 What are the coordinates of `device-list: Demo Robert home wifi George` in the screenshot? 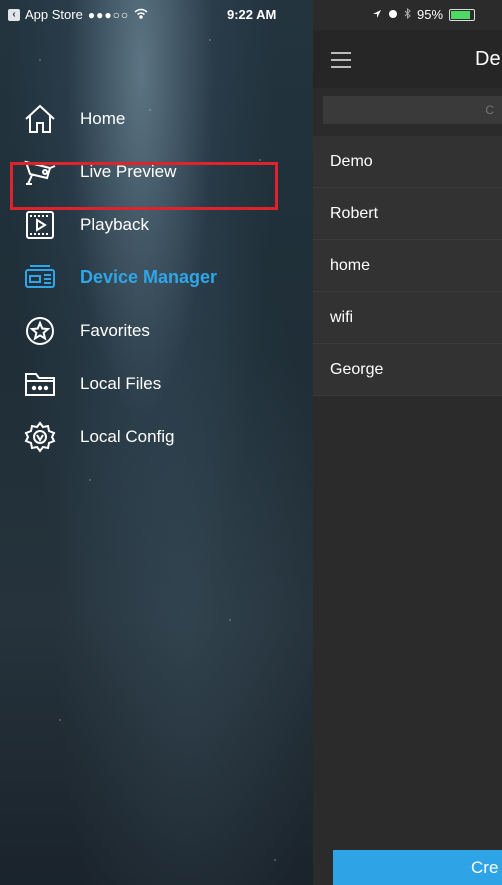 It's located at (407, 266).